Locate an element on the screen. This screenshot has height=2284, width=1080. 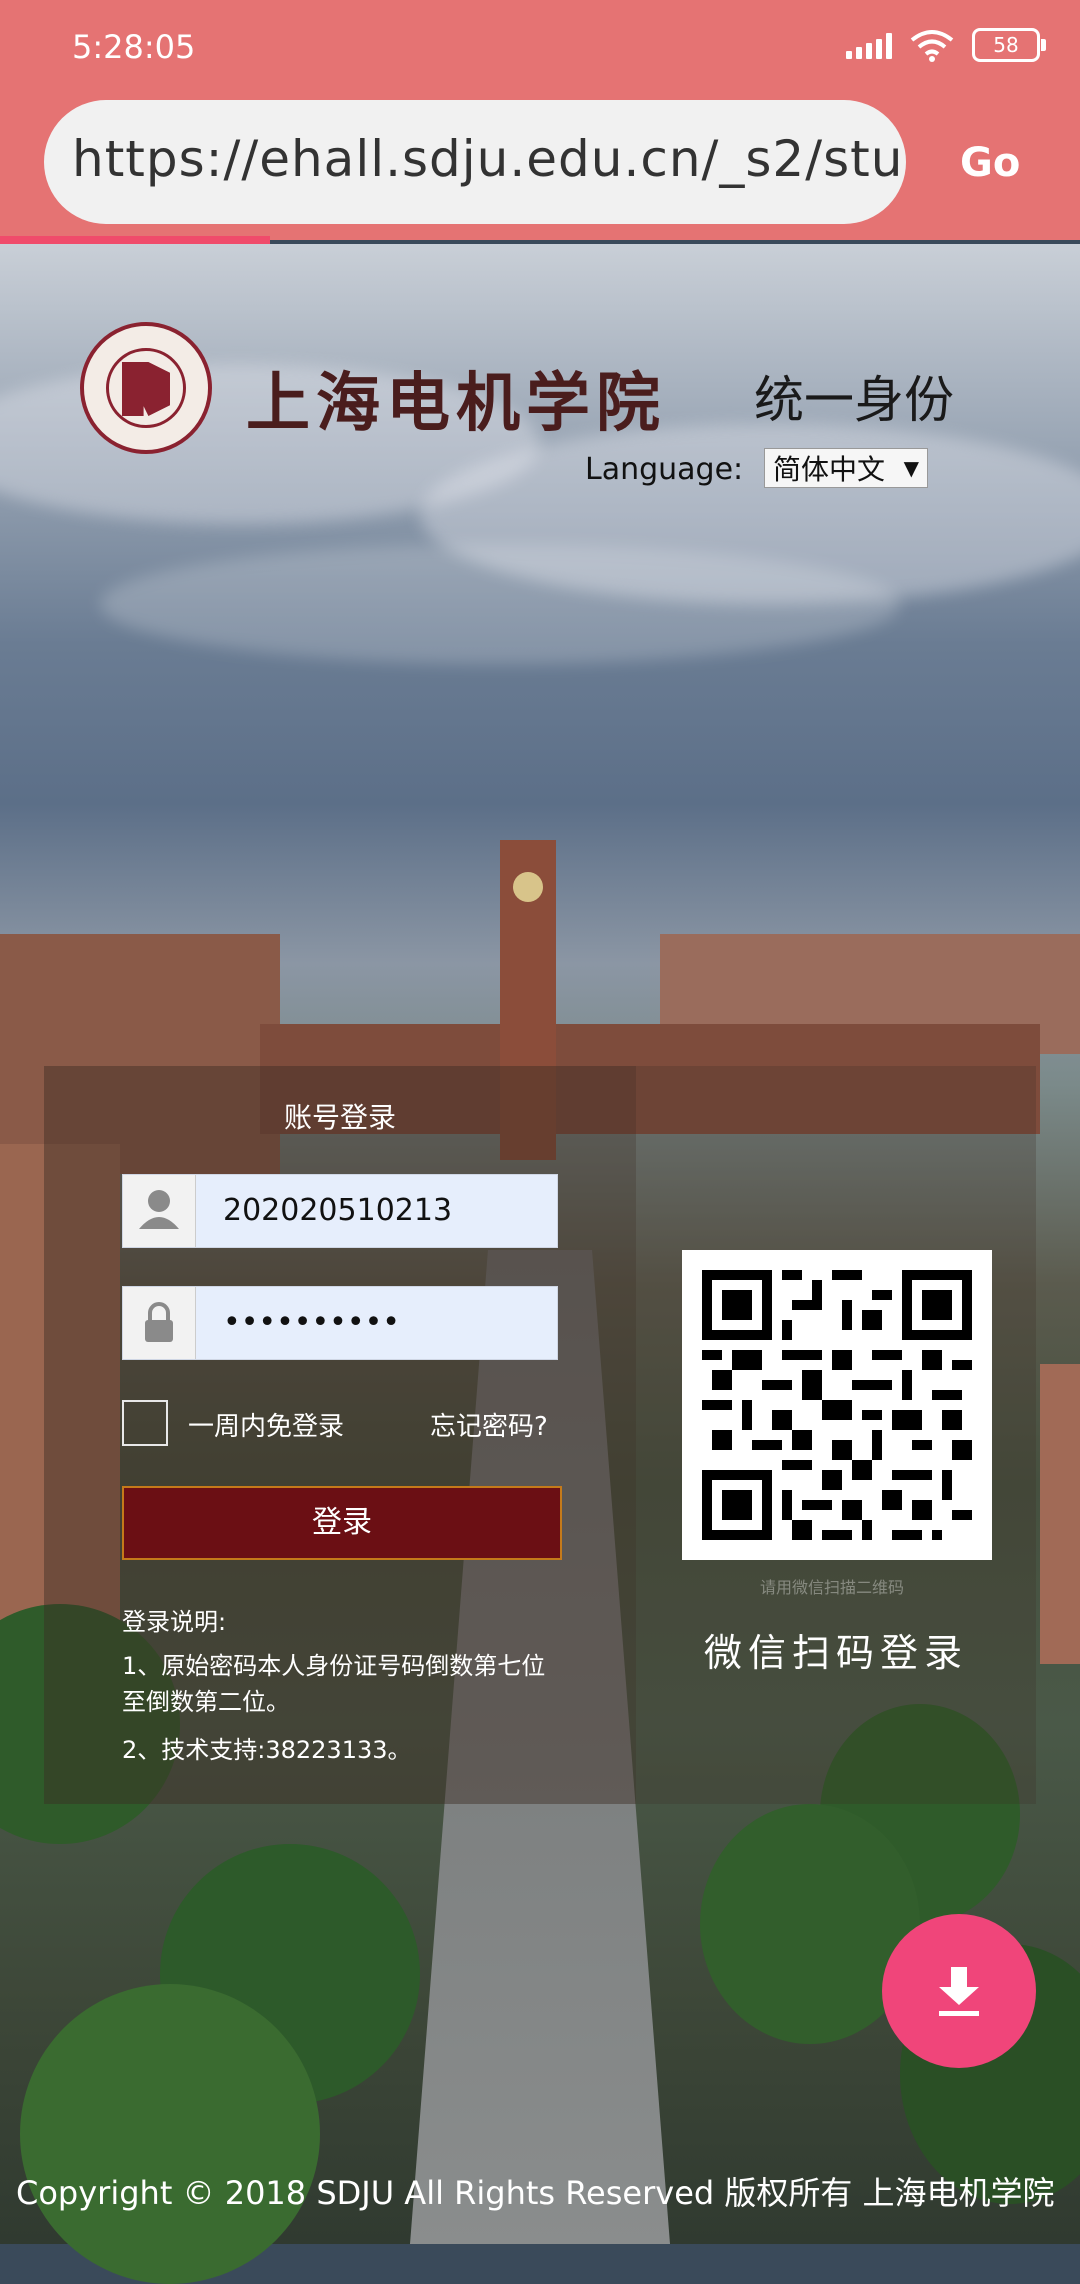
qr-code-image is located at coordinates (837, 1405).